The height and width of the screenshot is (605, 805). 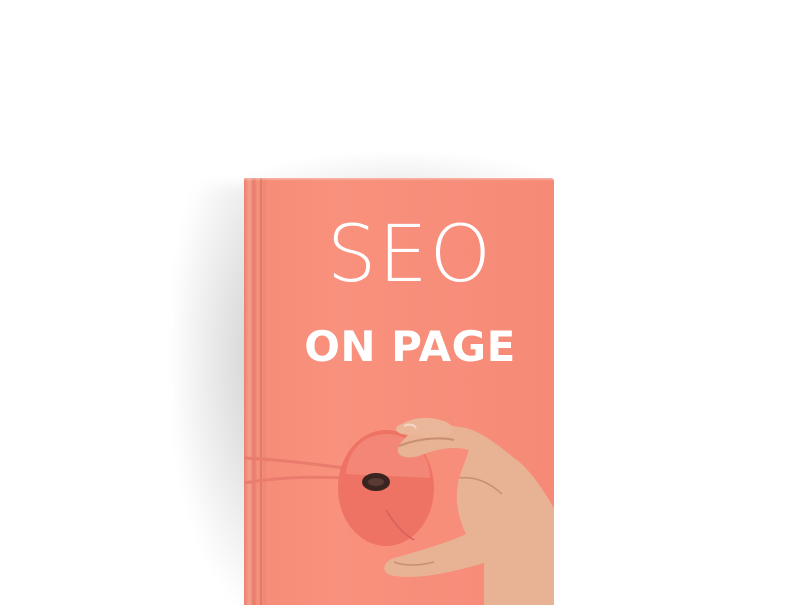 I want to click on mouse-and-hand-photo, so click(x=399, y=511).